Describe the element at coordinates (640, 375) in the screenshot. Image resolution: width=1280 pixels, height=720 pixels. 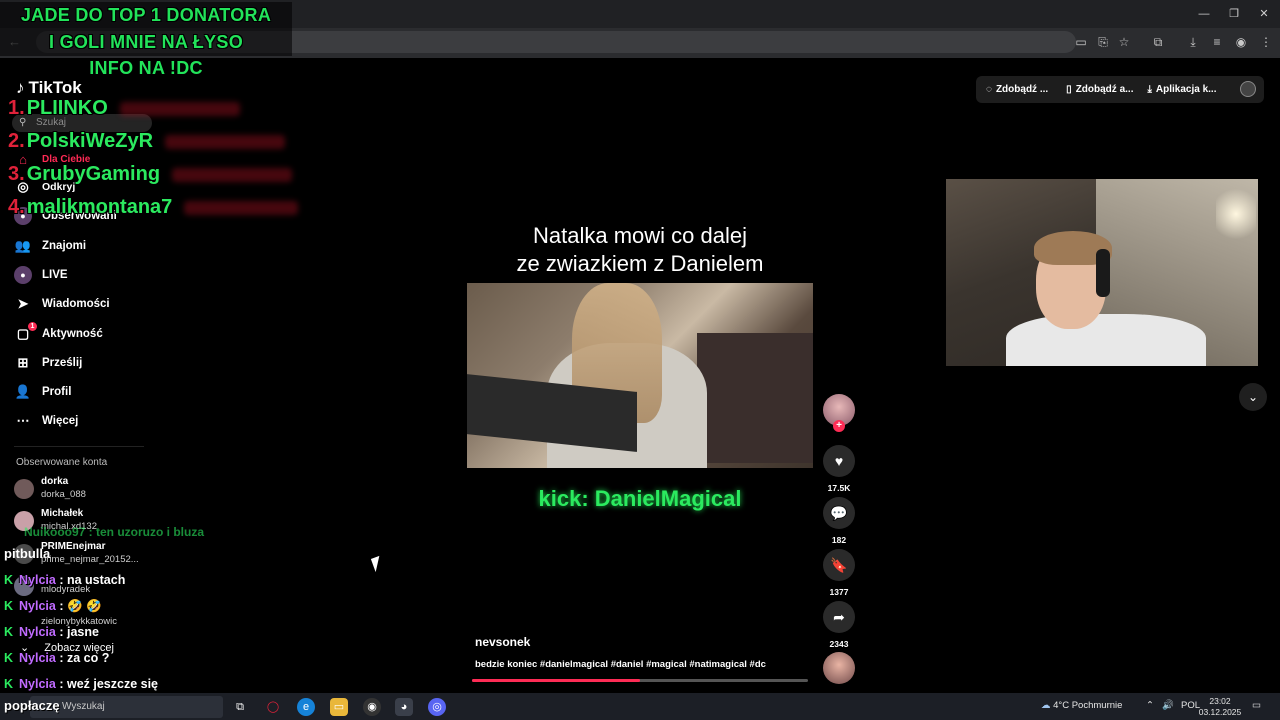
I see `video-player` at that location.